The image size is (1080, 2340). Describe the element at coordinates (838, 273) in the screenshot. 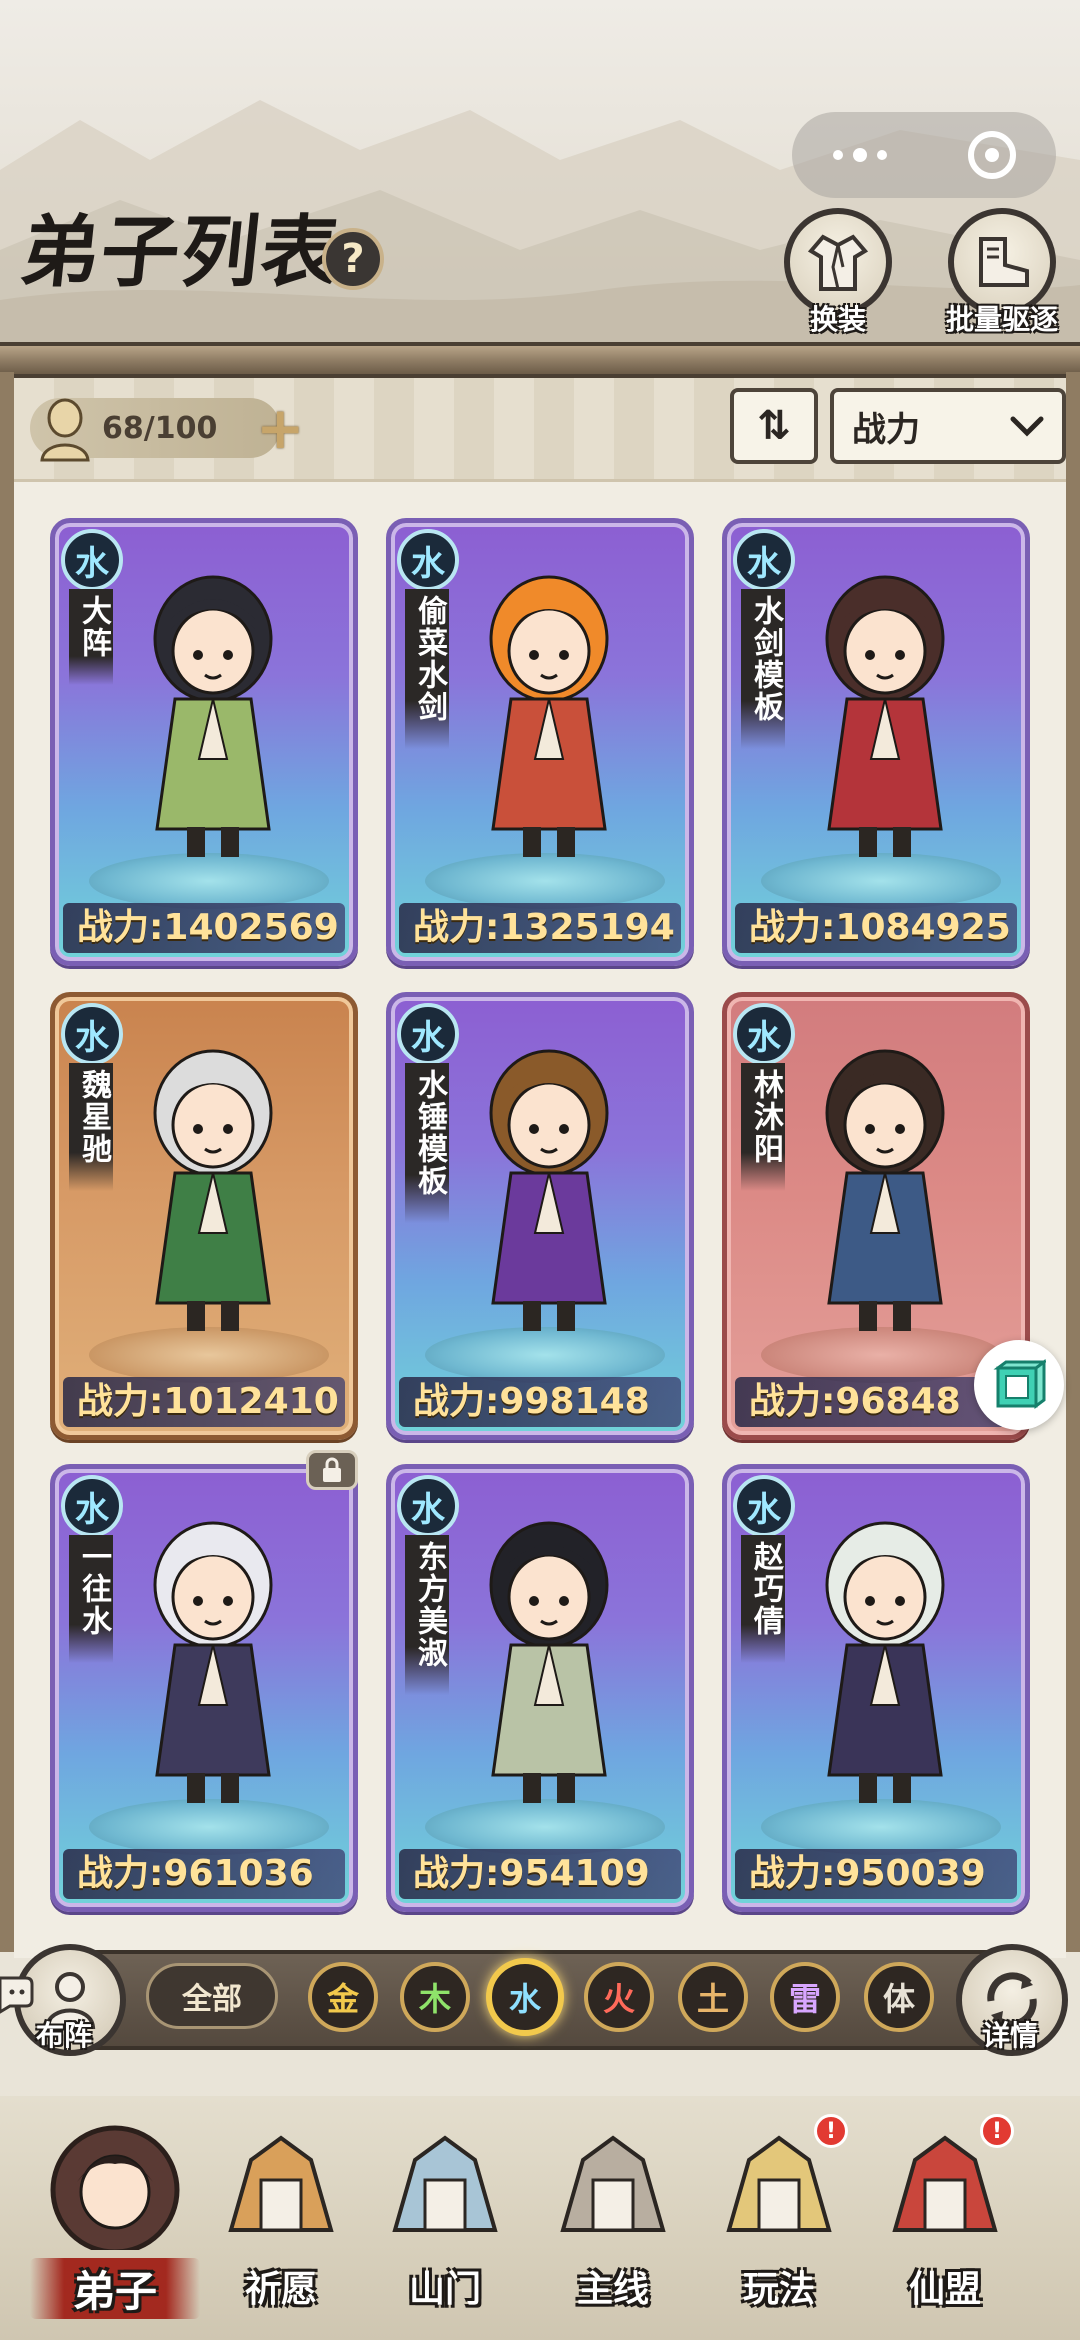

I see `outfit-button: 换装` at that location.